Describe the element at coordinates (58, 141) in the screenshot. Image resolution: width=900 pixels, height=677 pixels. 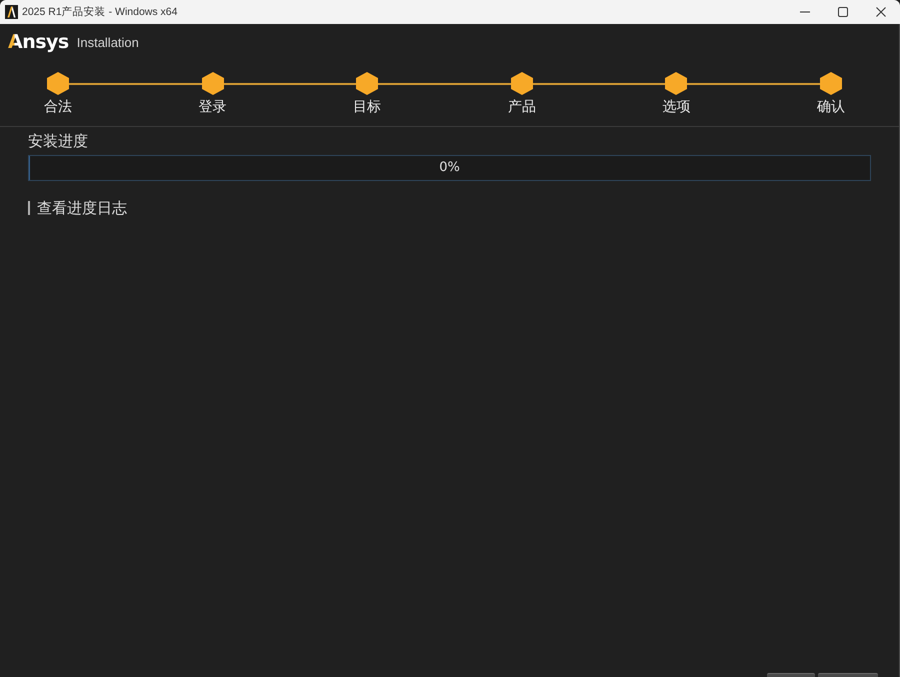
I see `progress-label: 安装进度` at that location.